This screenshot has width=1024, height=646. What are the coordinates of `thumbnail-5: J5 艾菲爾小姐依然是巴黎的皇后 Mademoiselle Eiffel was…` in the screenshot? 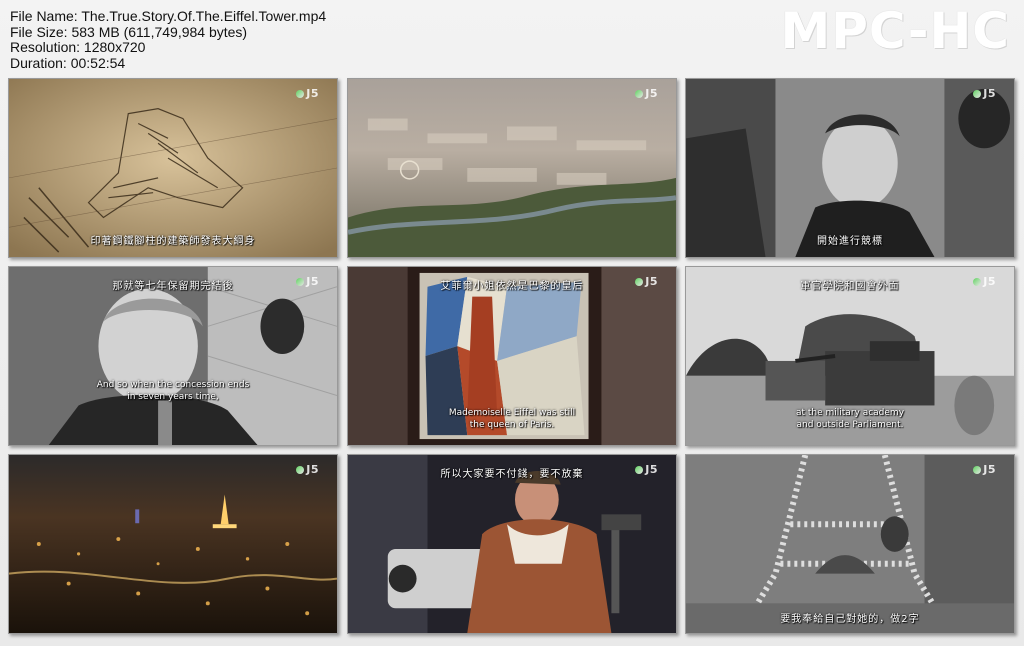 It's located at (512, 356).